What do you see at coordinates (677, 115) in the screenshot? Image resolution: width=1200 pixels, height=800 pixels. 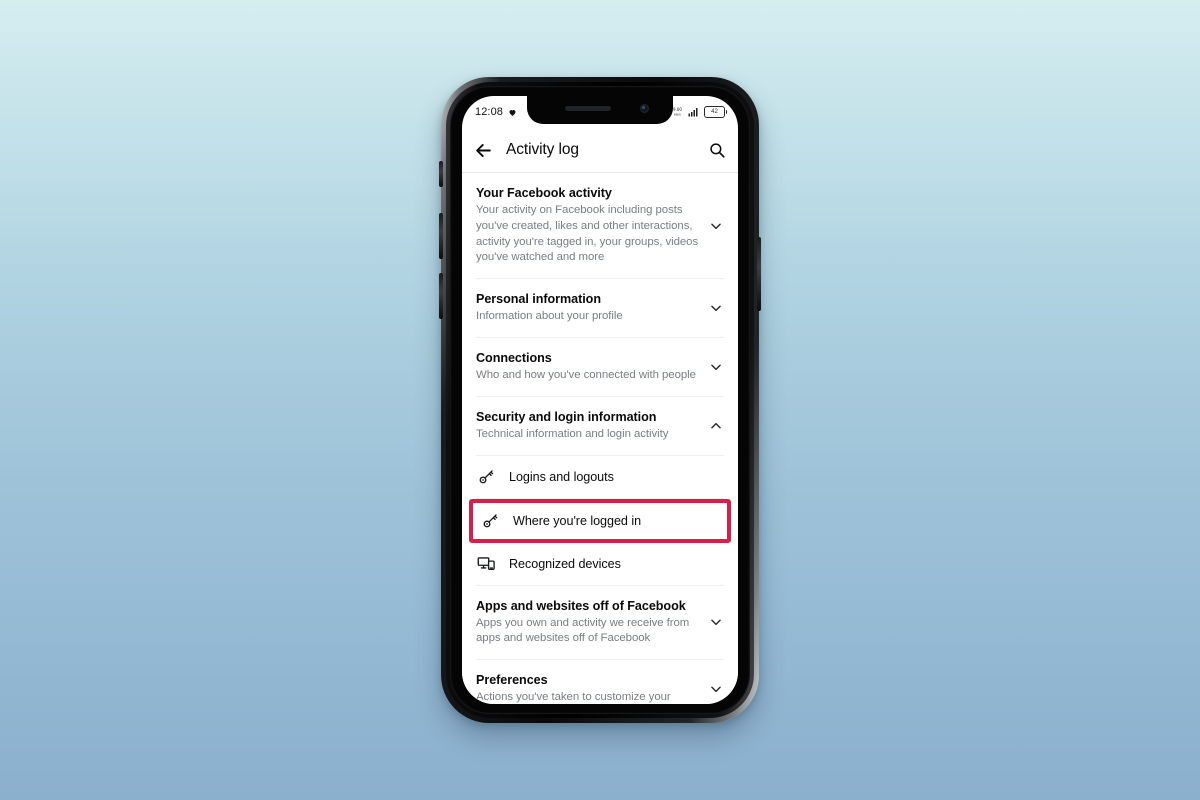 I see `svg-text: KB/S` at bounding box center [677, 115].